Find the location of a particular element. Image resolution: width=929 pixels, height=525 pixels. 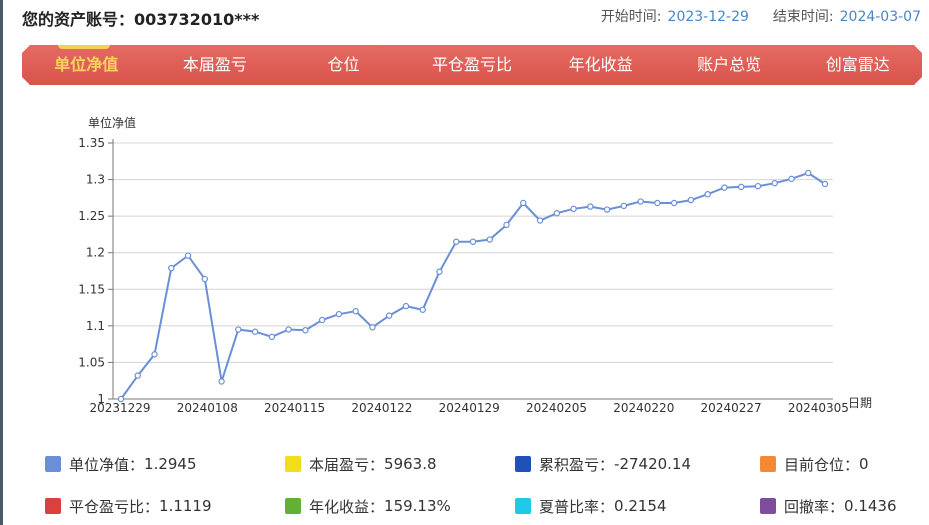

legend-value: 5963.8 is located at coordinates (410, 464).